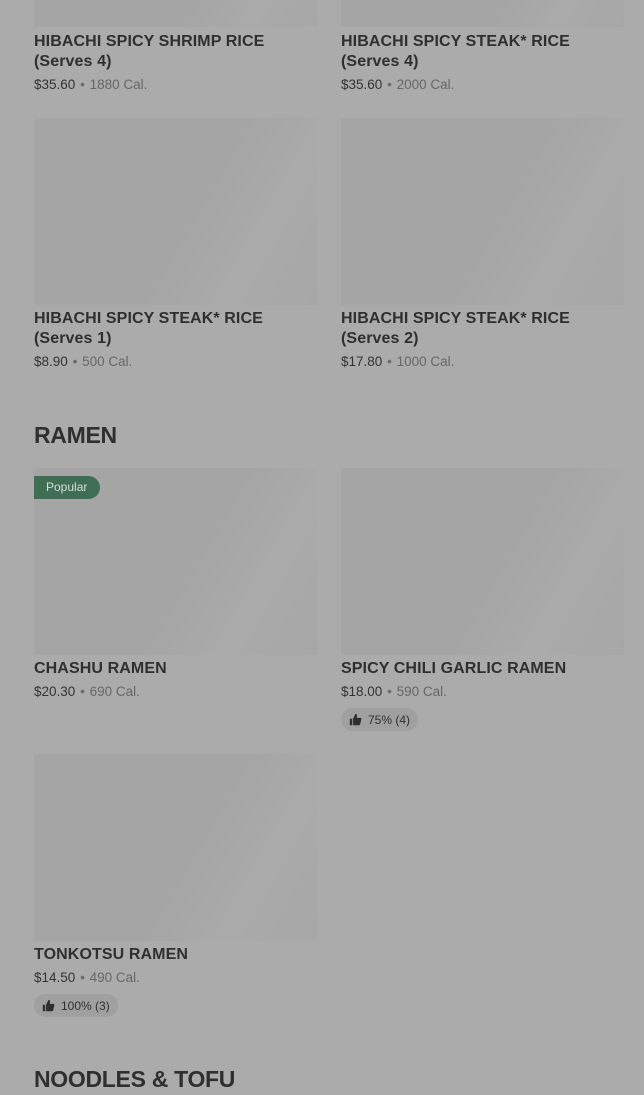 The height and width of the screenshot is (1095, 644). What do you see at coordinates (389, 719) in the screenshot?
I see `rating-text: 75% (4)` at bounding box center [389, 719].